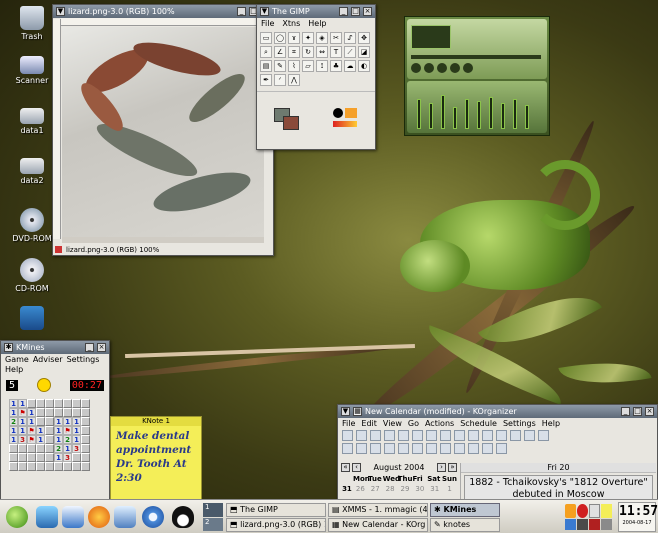  Describe the element at coordinates (465, 510) in the screenshot. I see `task-kmines: ✱ KMines` at that location.